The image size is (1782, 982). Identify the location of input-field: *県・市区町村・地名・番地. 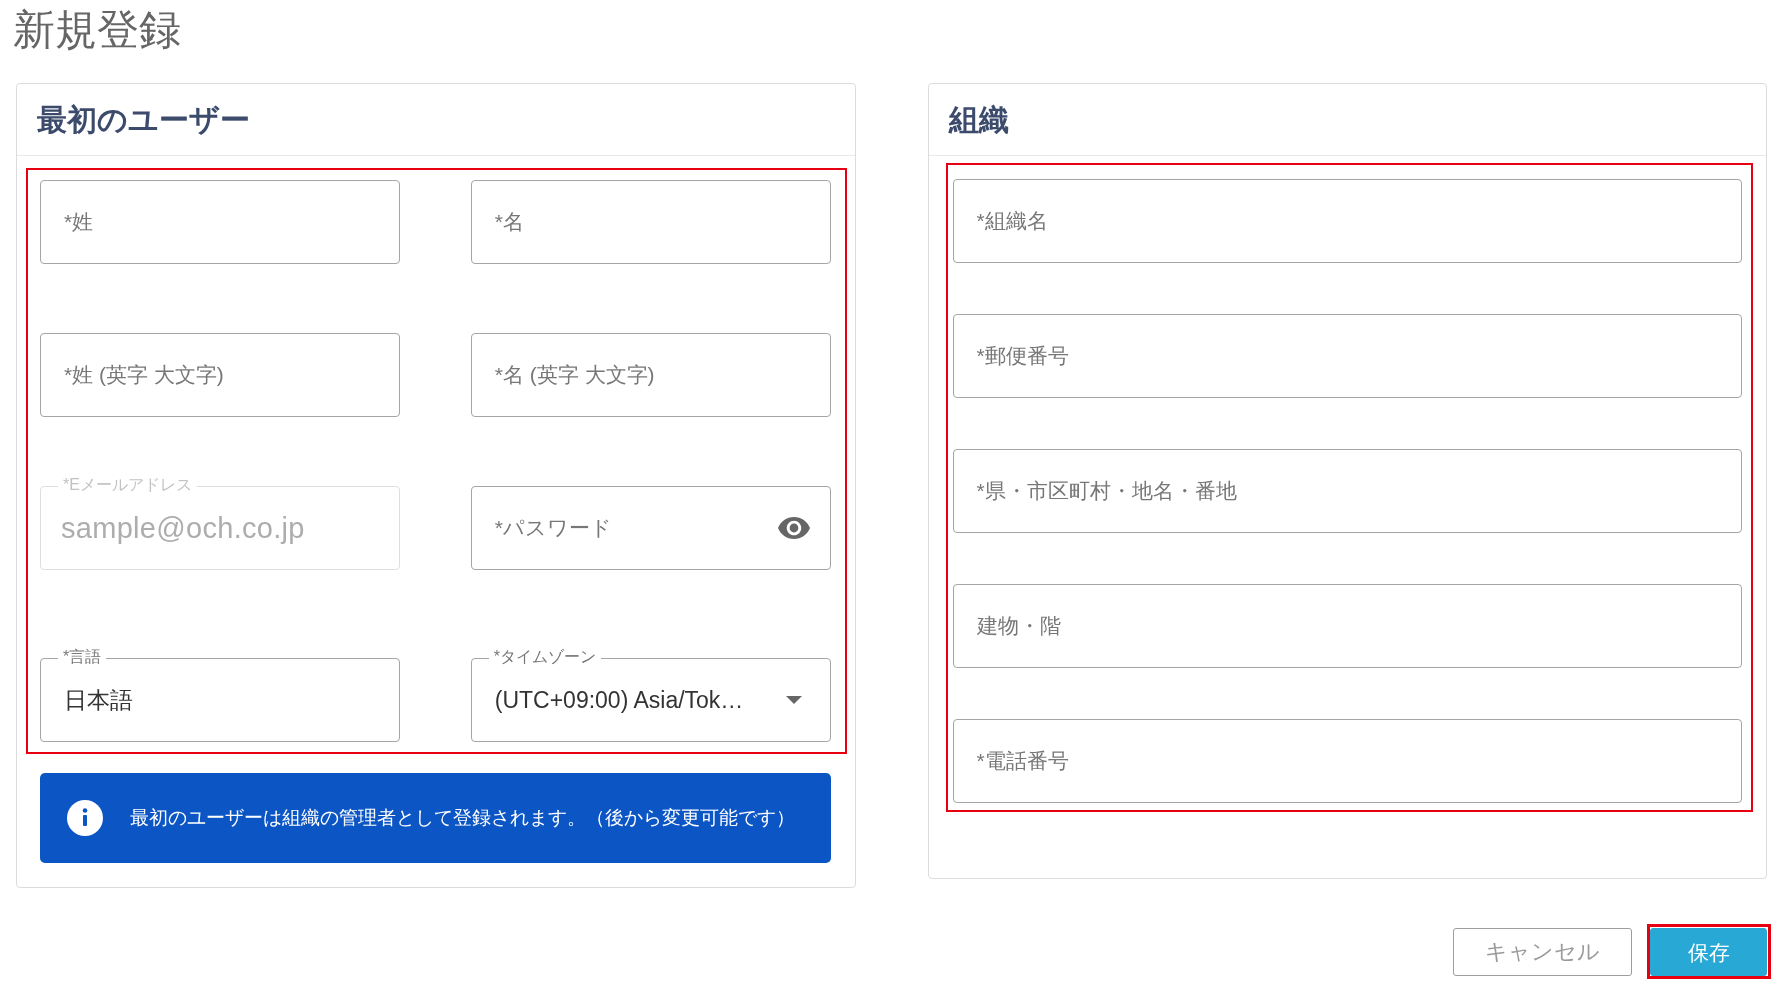
(1347, 491).